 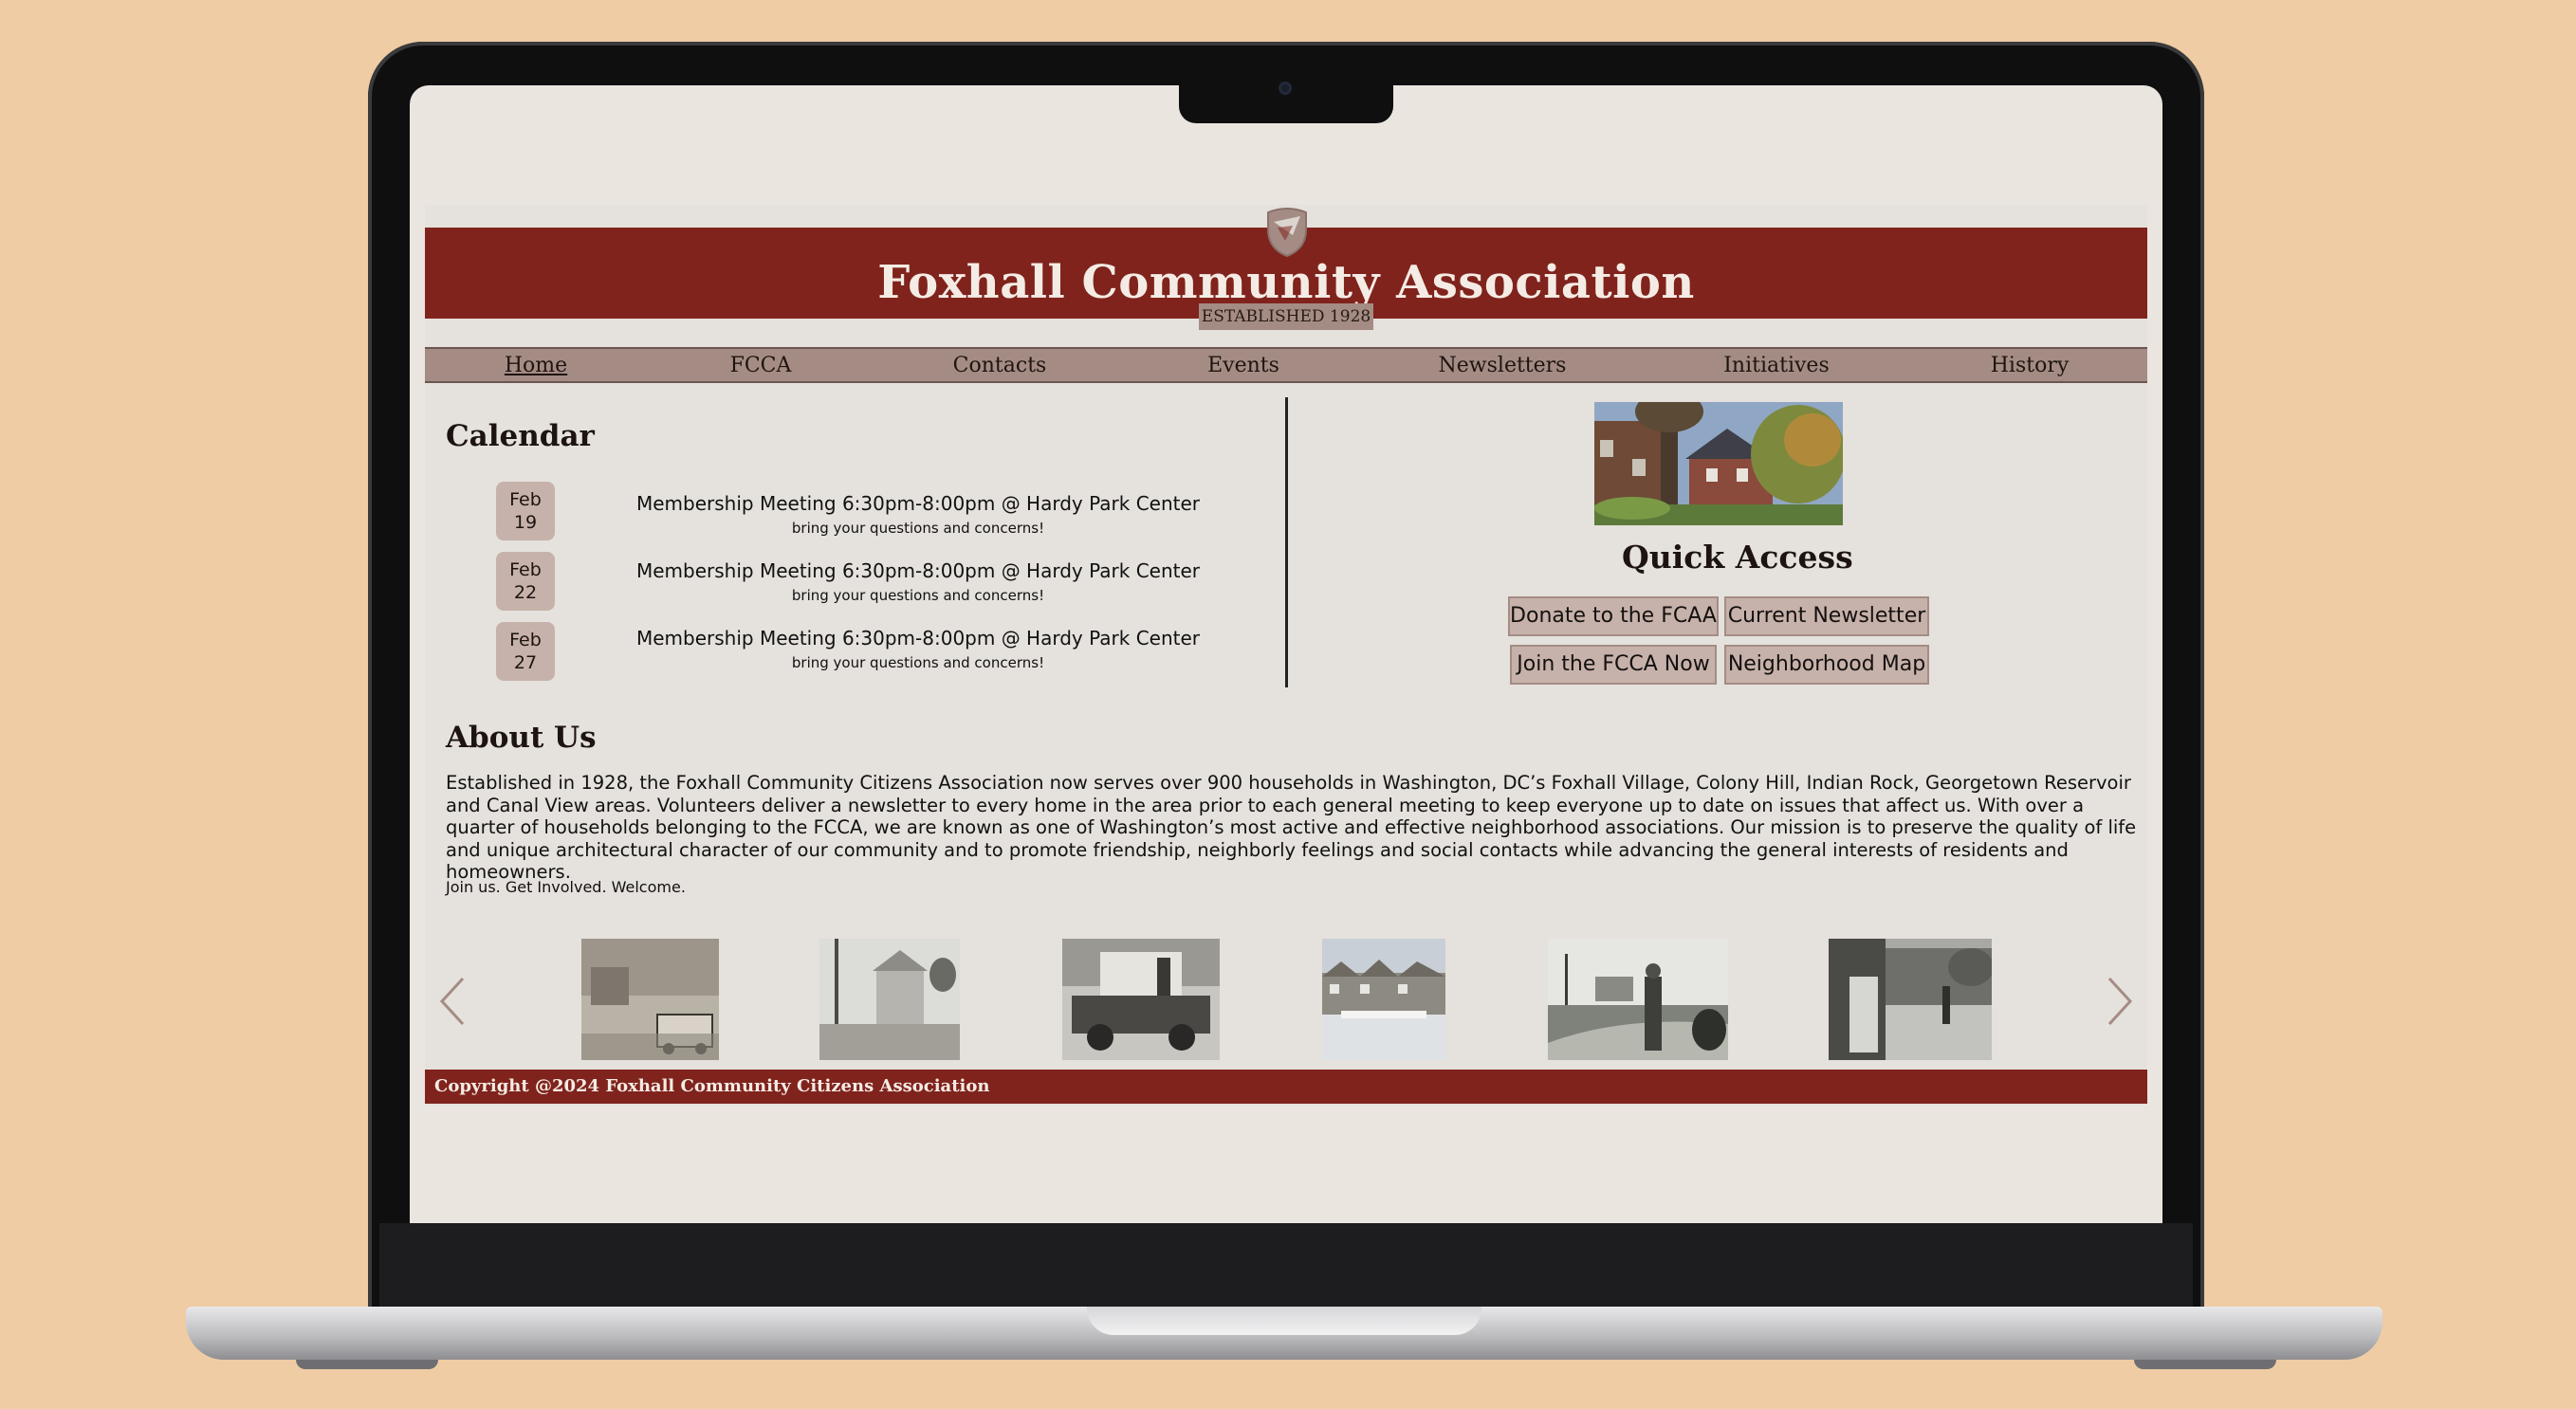 What do you see at coordinates (2119, 1001) in the screenshot?
I see `chevron-right-icon` at bounding box center [2119, 1001].